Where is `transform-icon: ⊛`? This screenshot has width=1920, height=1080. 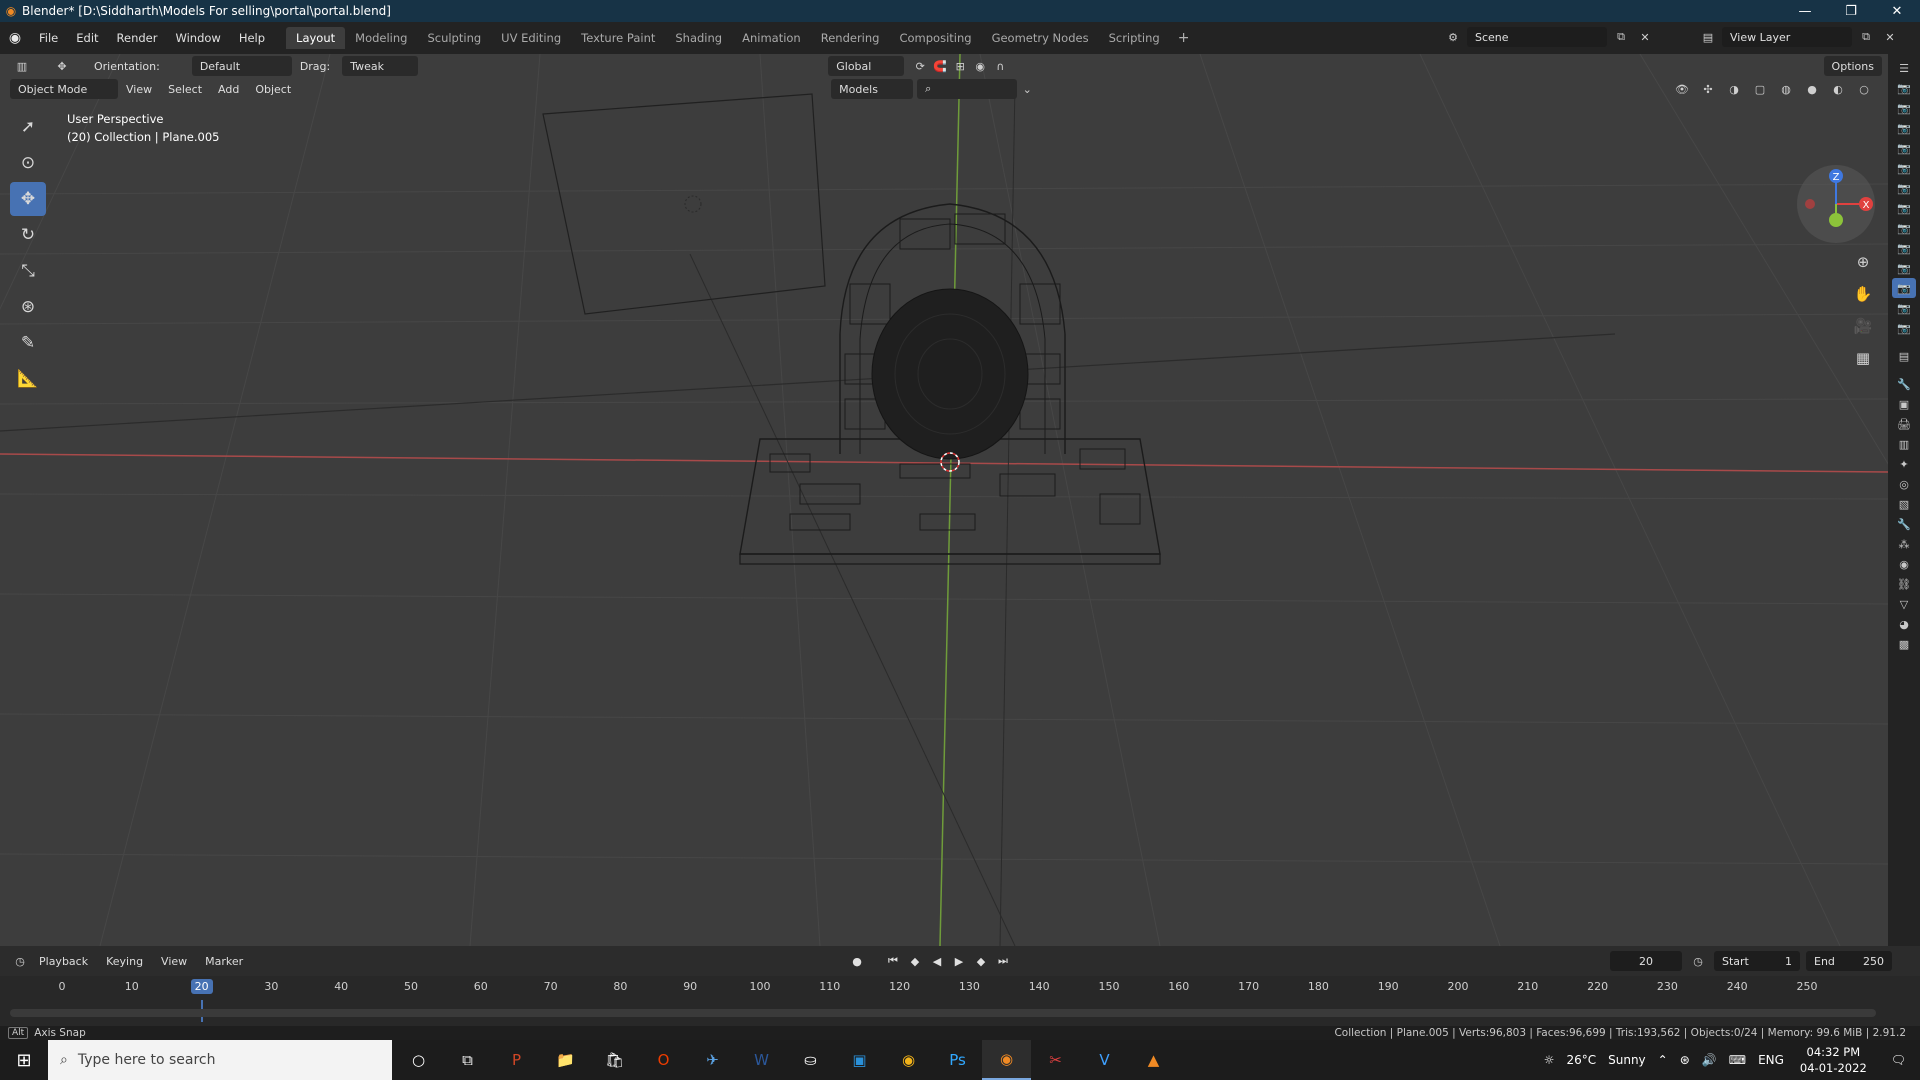 transform-icon: ⊛ is located at coordinates (28, 307).